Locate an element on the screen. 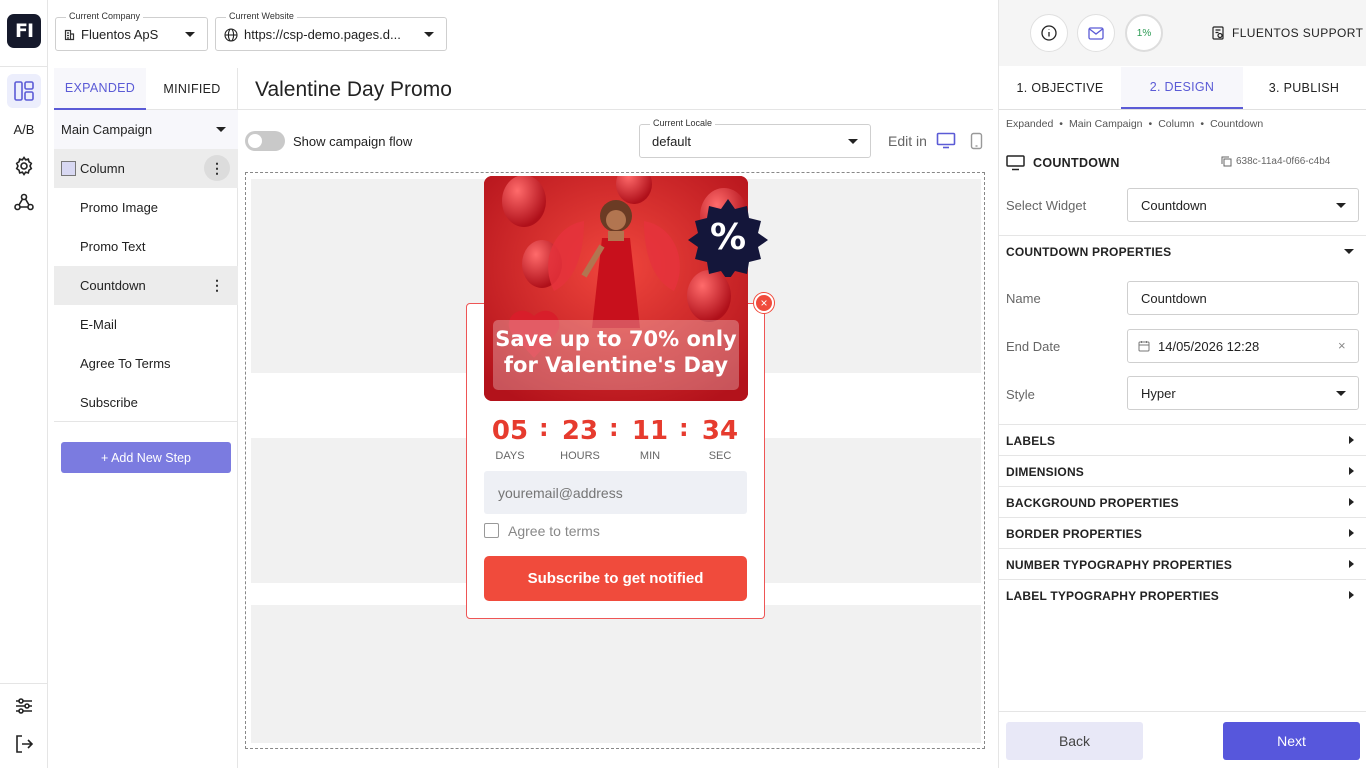 This screenshot has width=1366, height=768. campaign-flow-toggle is located at coordinates (265, 141).